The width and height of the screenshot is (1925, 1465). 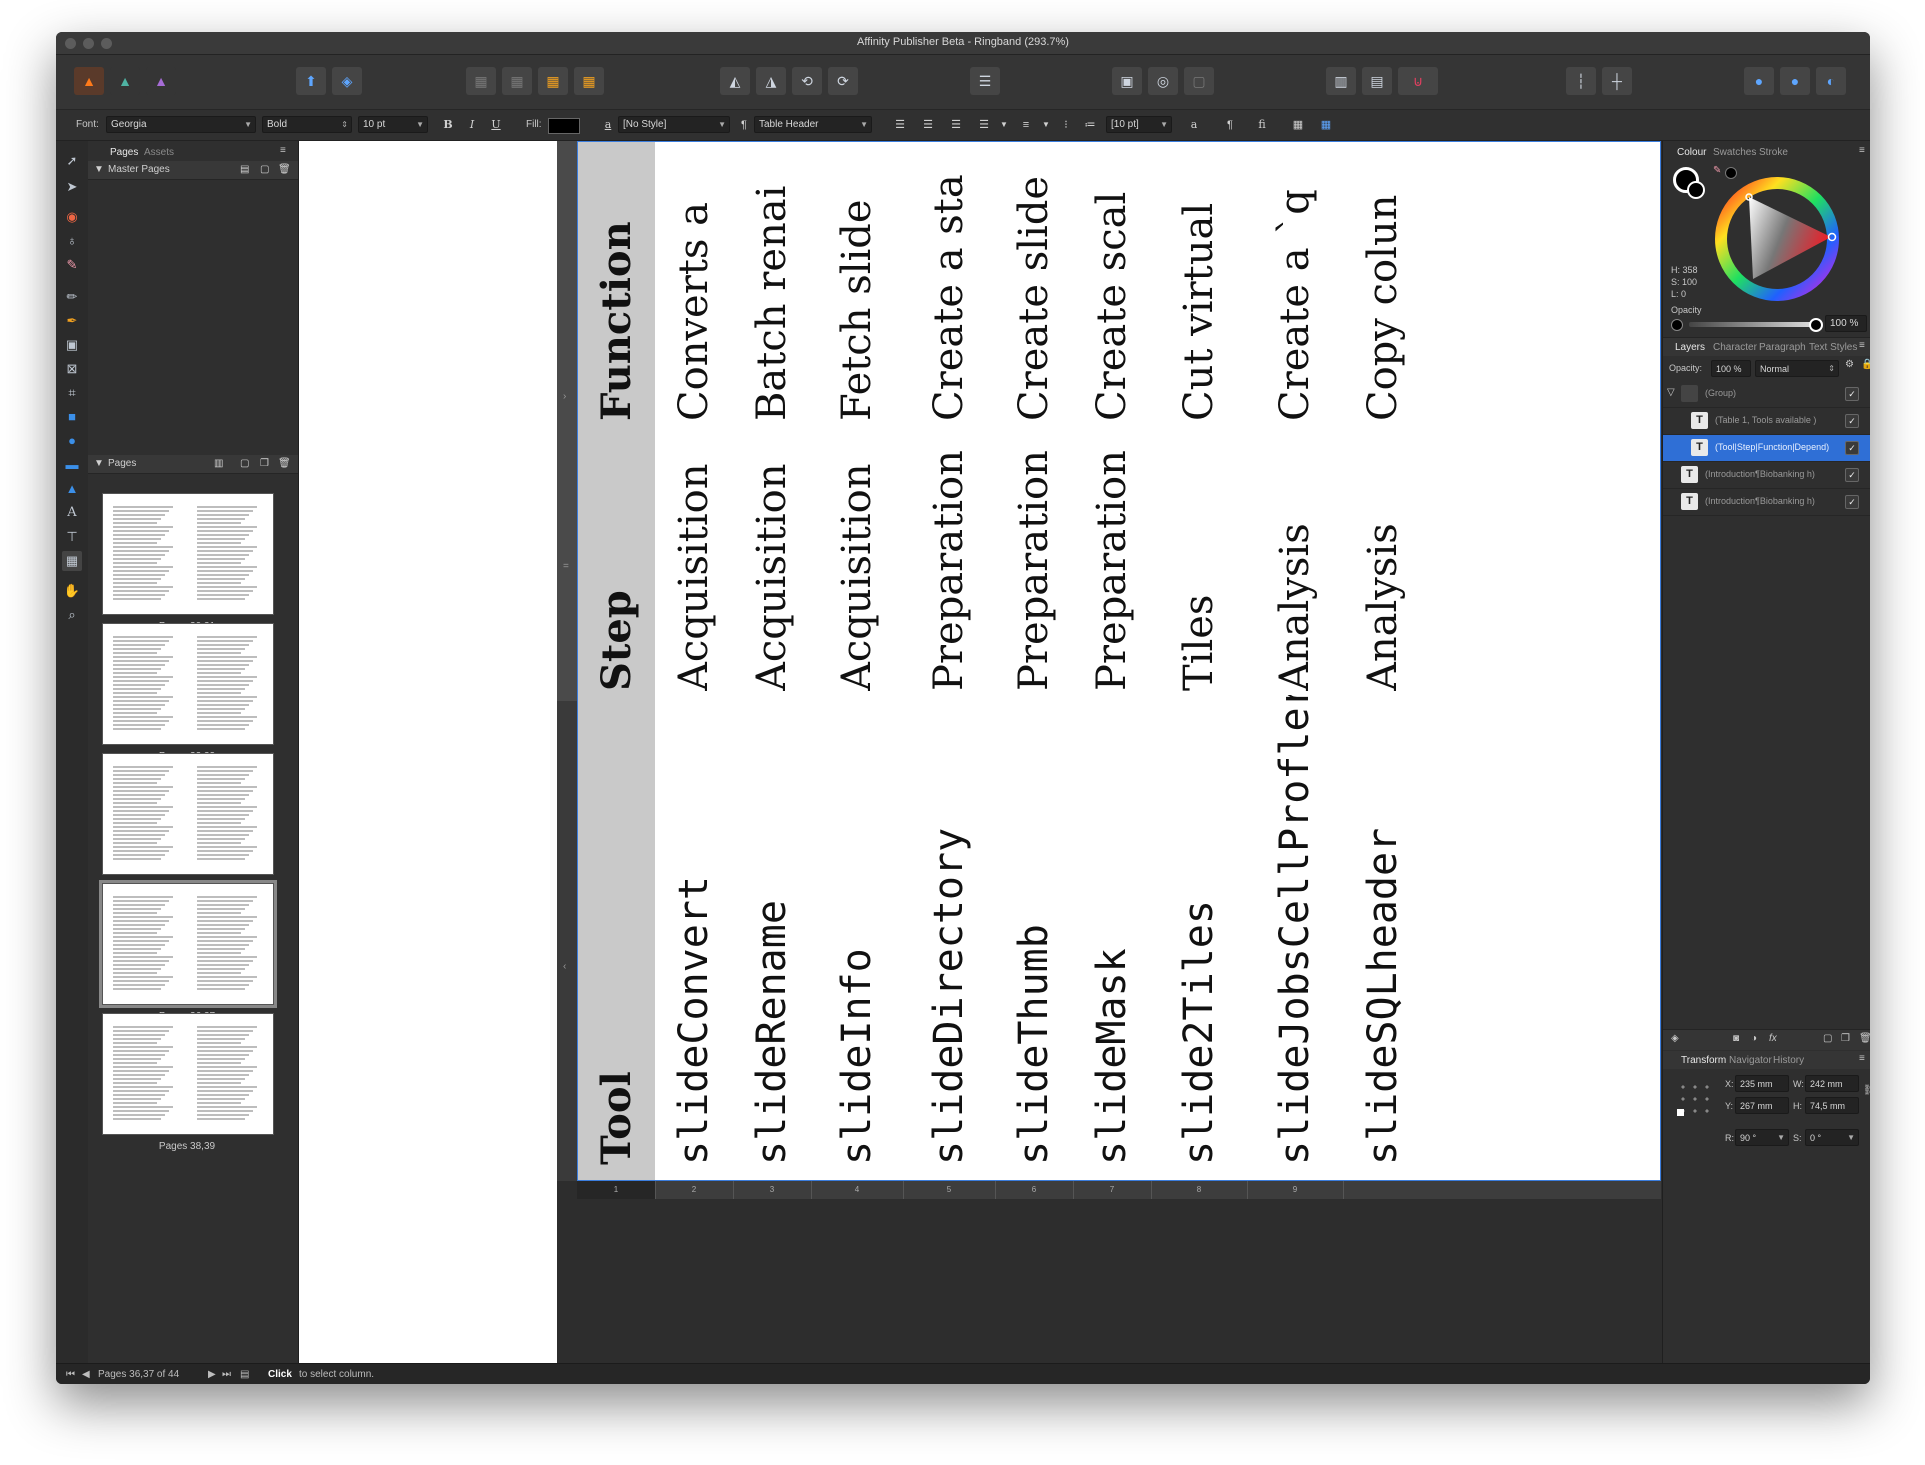 What do you see at coordinates (161, 81) in the screenshot?
I see `designer-persona-icon: ▲` at bounding box center [161, 81].